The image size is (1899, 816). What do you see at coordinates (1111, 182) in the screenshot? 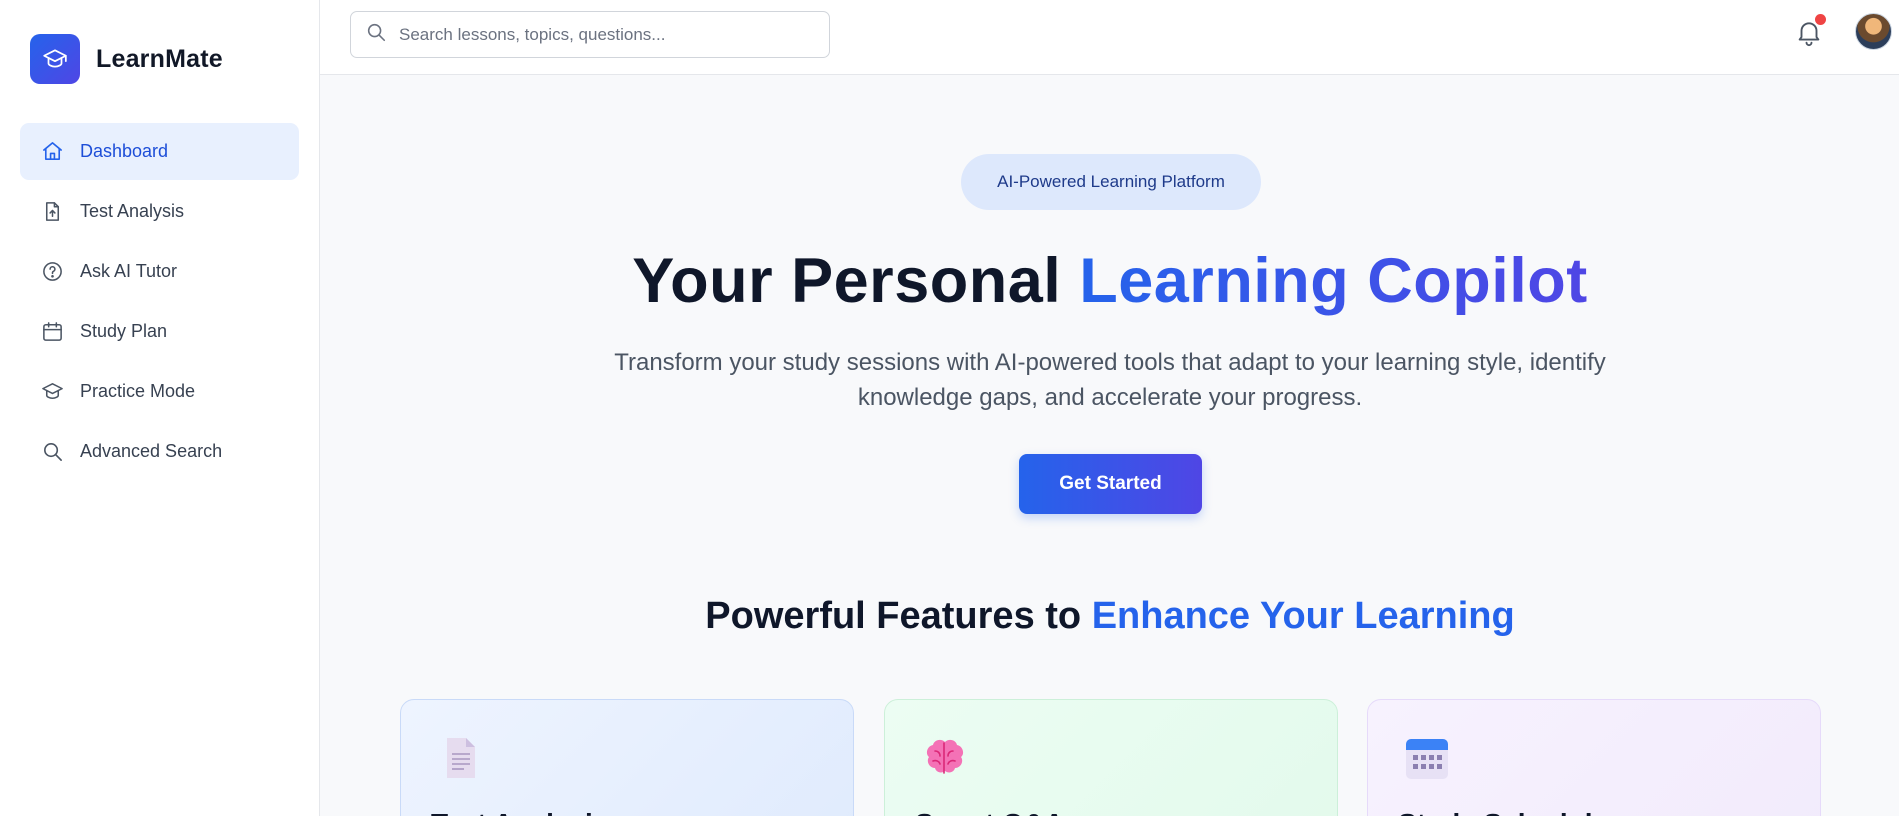
I see `platform-badge: AI-Powered Learning Platform` at bounding box center [1111, 182].